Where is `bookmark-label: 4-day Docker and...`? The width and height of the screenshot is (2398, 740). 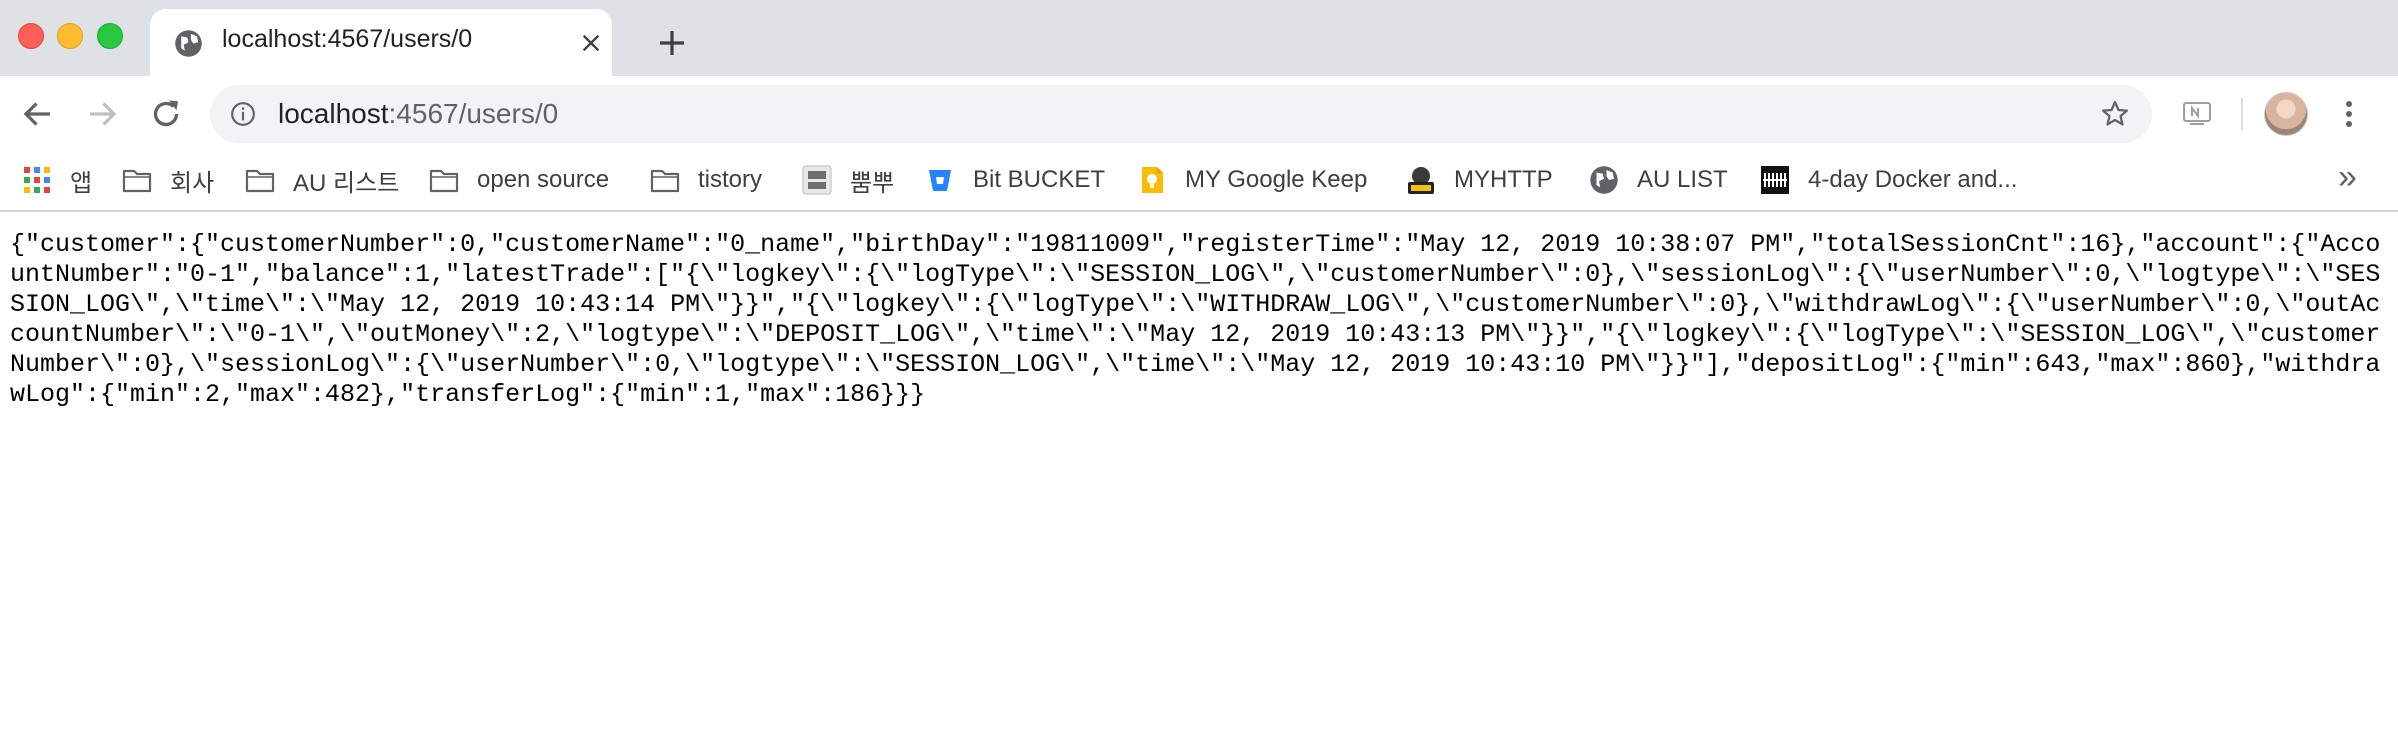
bookmark-label: 4-day Docker and... is located at coordinates (1913, 179).